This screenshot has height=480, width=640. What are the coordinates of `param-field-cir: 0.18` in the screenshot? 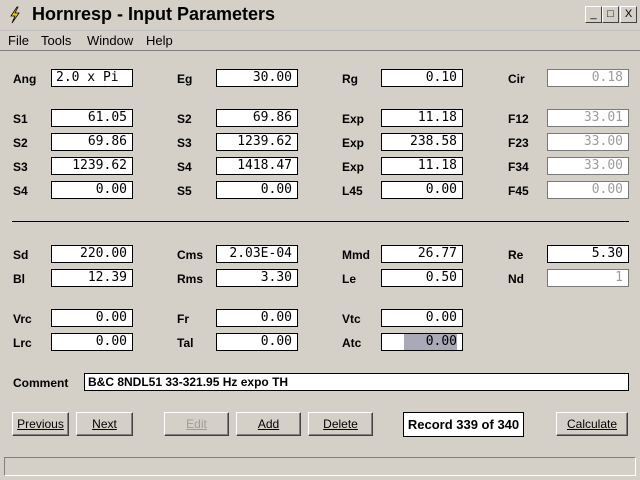 It's located at (588, 78).